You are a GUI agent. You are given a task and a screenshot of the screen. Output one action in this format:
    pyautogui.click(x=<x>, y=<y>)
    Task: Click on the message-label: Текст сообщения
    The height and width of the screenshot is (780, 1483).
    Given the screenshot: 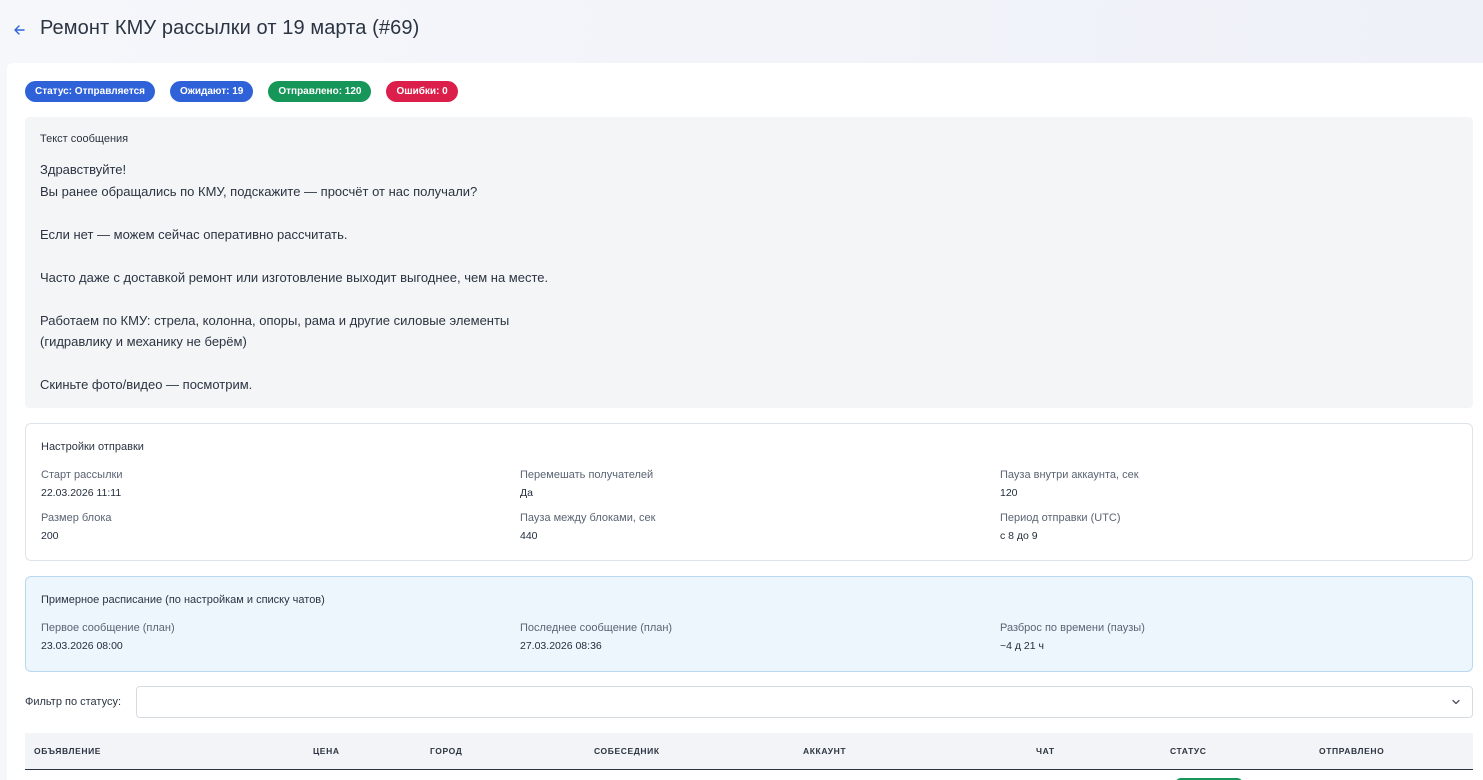 What is the action you would take?
    pyautogui.click(x=84, y=139)
    